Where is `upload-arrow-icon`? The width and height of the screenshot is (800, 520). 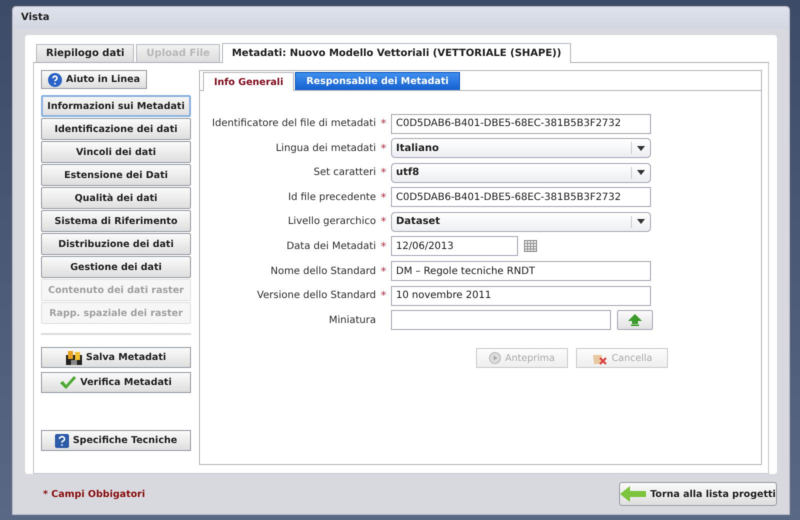 upload-arrow-icon is located at coordinates (635, 320).